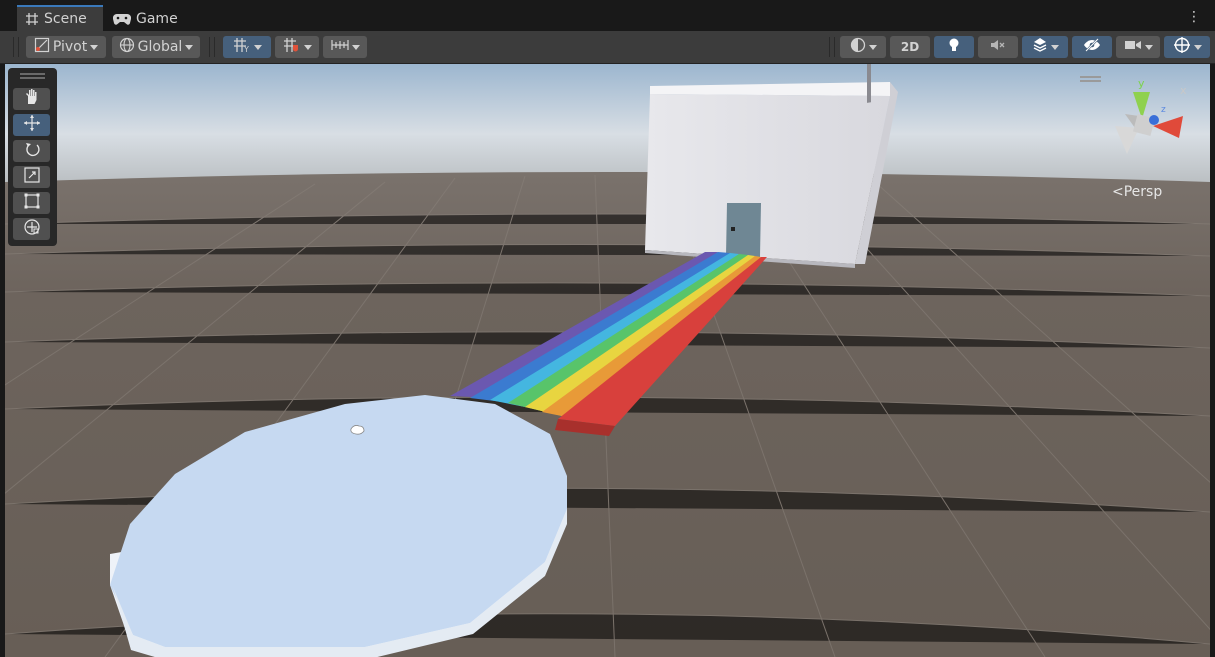  What do you see at coordinates (70, 47) in the screenshot?
I see `pivot-label: Pivot` at bounding box center [70, 47].